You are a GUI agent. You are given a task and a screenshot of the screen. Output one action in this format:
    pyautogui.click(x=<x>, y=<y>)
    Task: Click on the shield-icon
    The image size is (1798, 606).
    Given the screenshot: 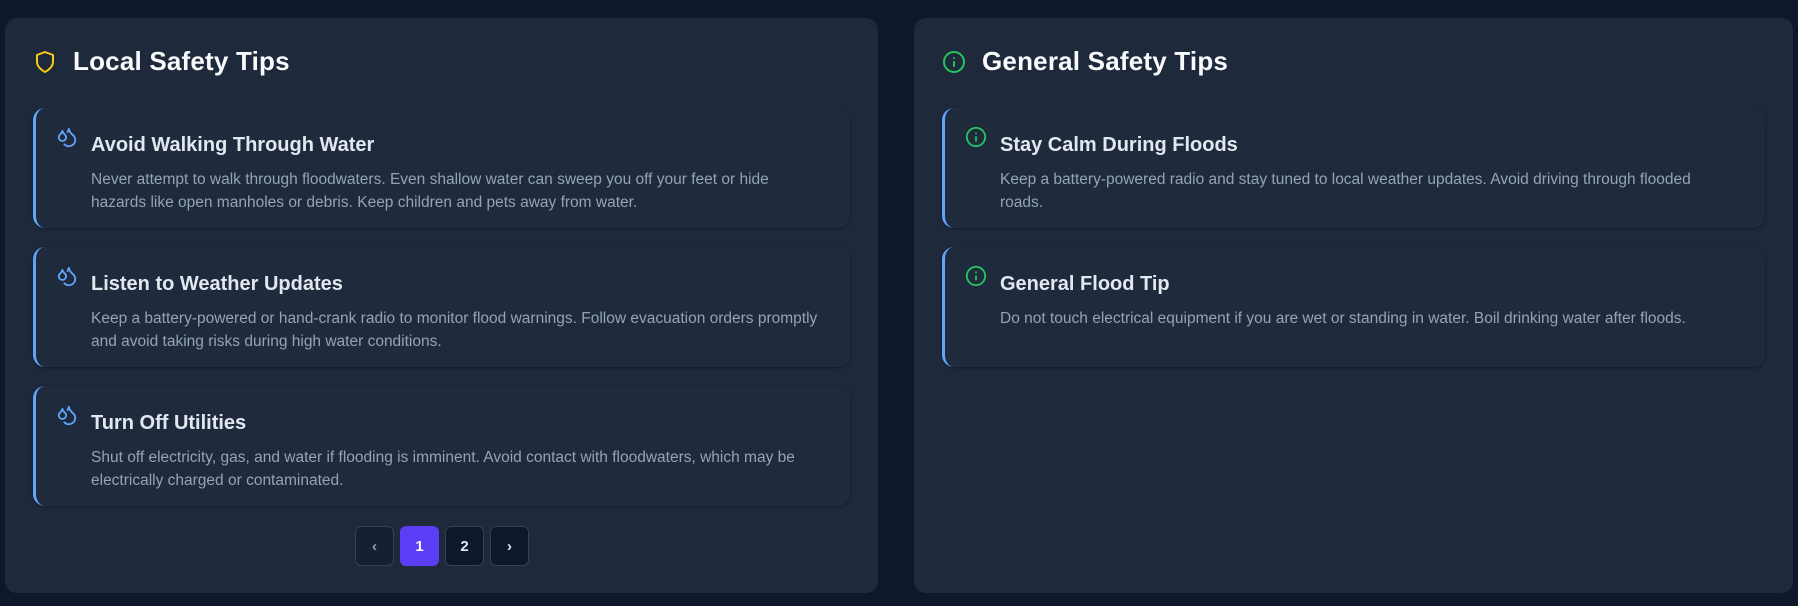 What is the action you would take?
    pyautogui.click(x=45, y=61)
    